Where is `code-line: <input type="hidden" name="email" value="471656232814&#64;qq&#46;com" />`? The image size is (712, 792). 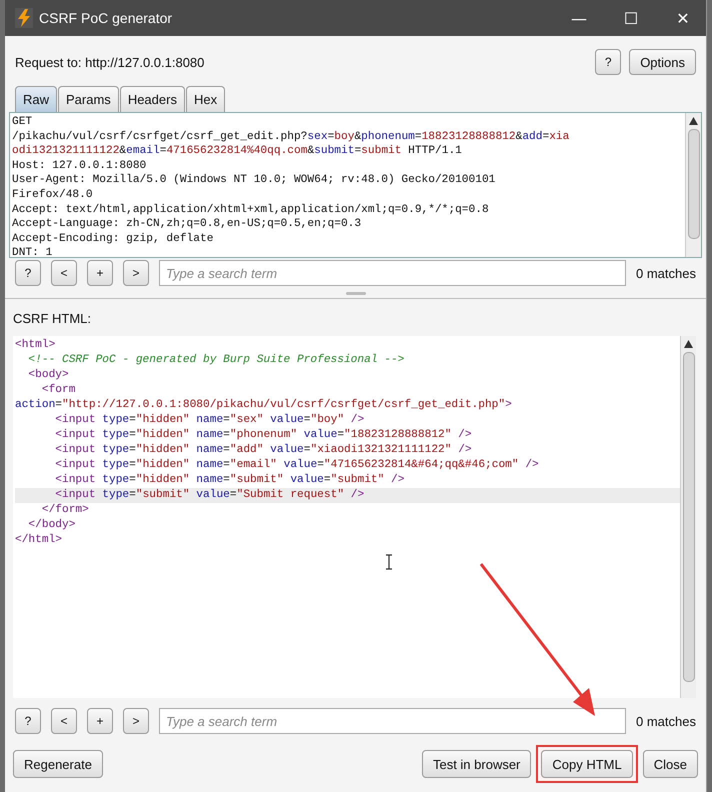
code-line: <input type="hidden" name="email" value="471656232814&#64;qq&#46;com" /> is located at coordinates (297, 465).